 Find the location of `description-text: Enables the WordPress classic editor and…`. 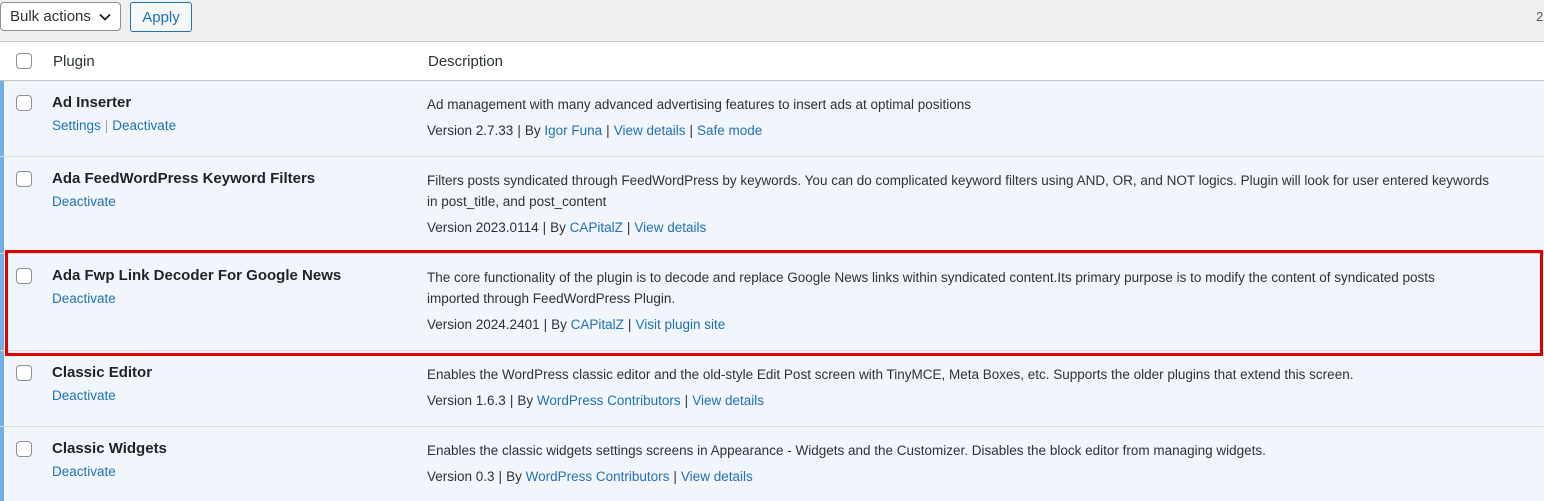

description-text: Enables the WordPress classic editor and… is located at coordinates (890, 374).